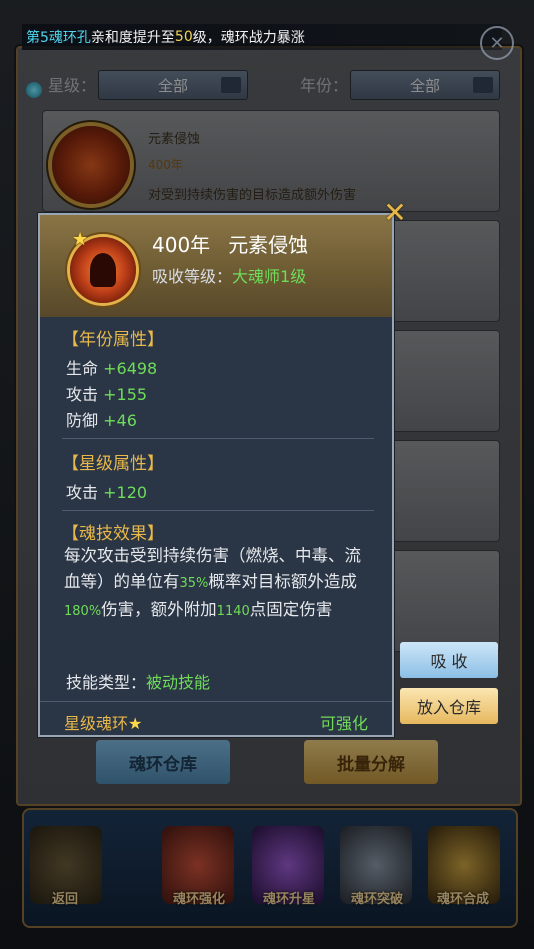 This screenshot has height=949, width=534. Describe the element at coordinates (269, 276) in the screenshot. I see `absorb-value: 大魂师1级` at that location.